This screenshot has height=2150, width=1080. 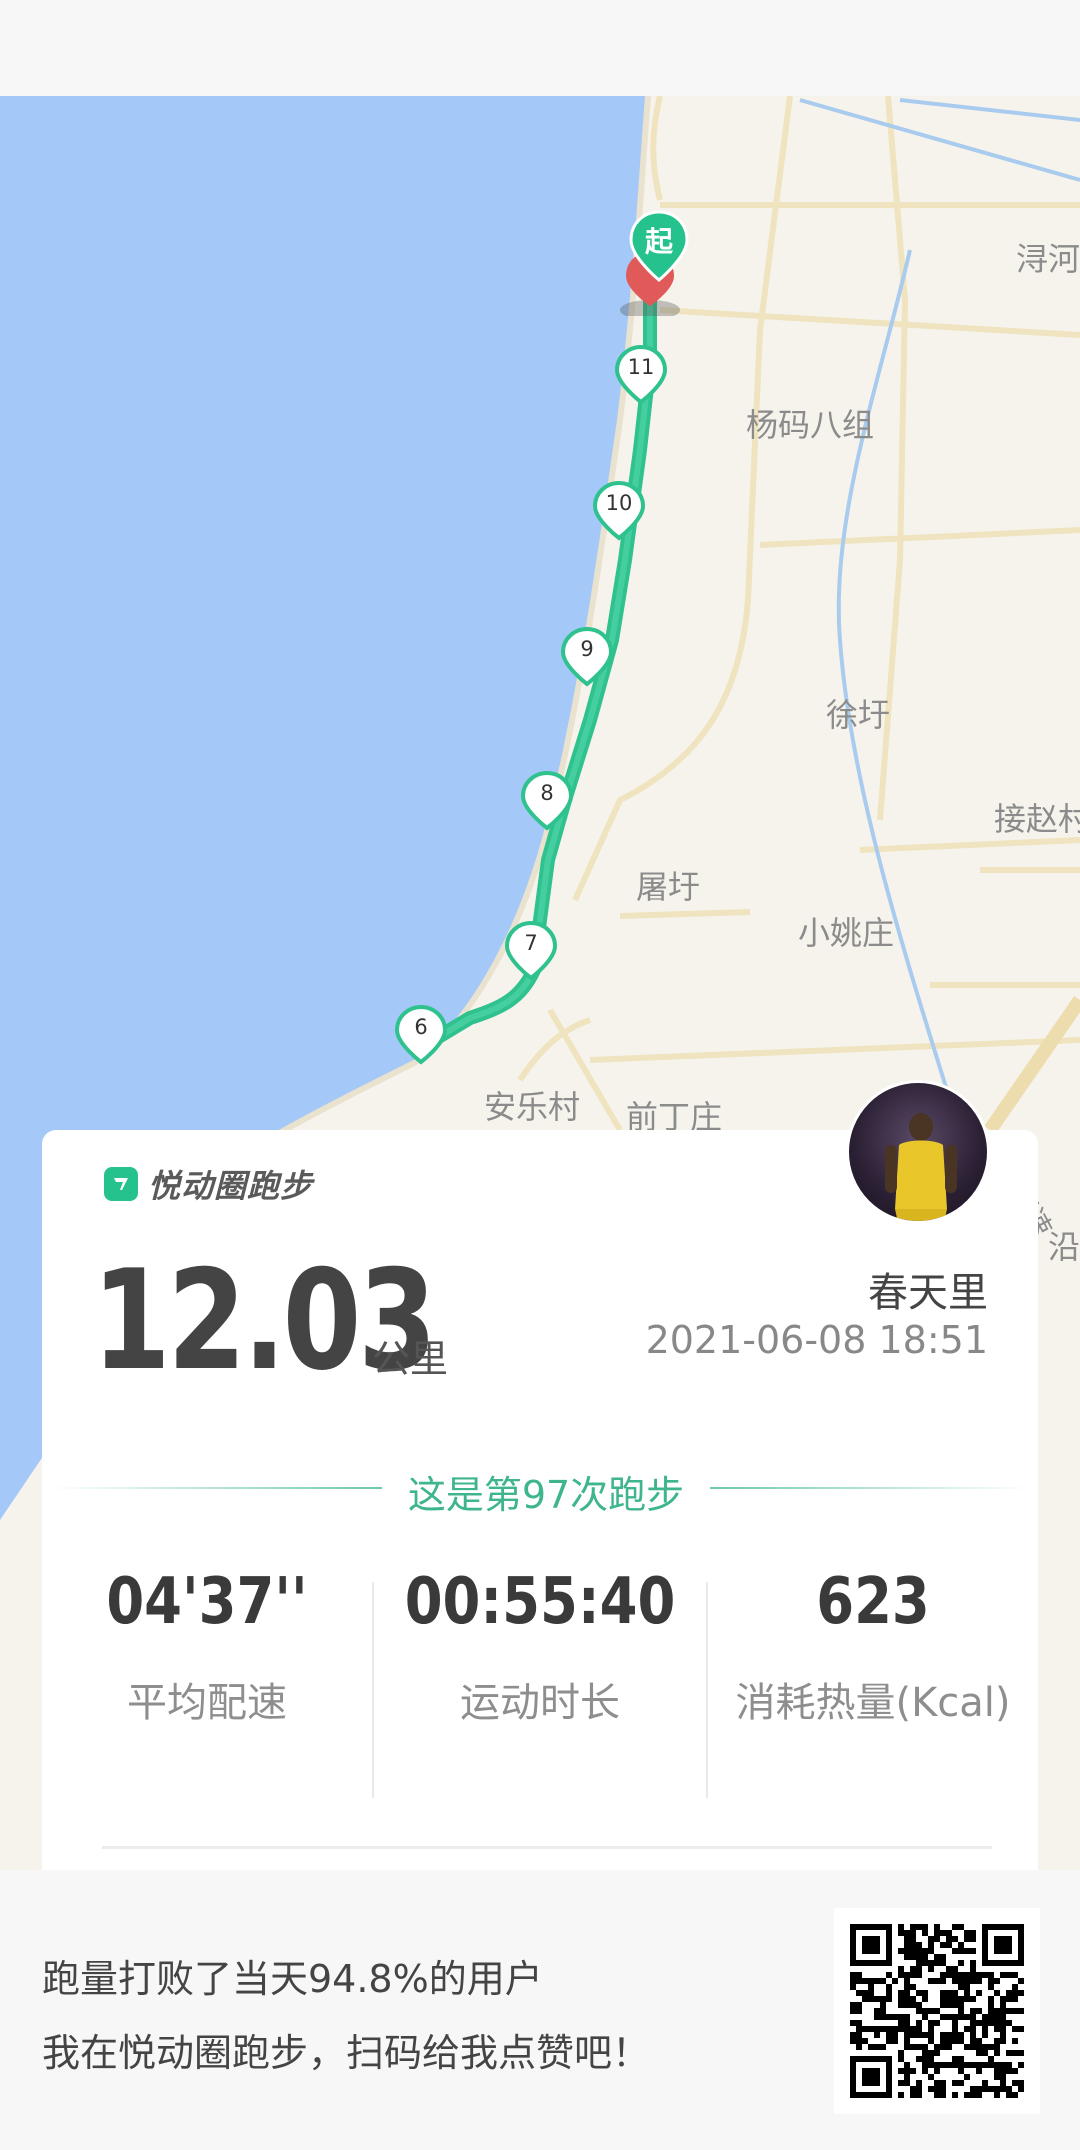 I want to click on place-label: 小姚庄, so click(x=846, y=933).